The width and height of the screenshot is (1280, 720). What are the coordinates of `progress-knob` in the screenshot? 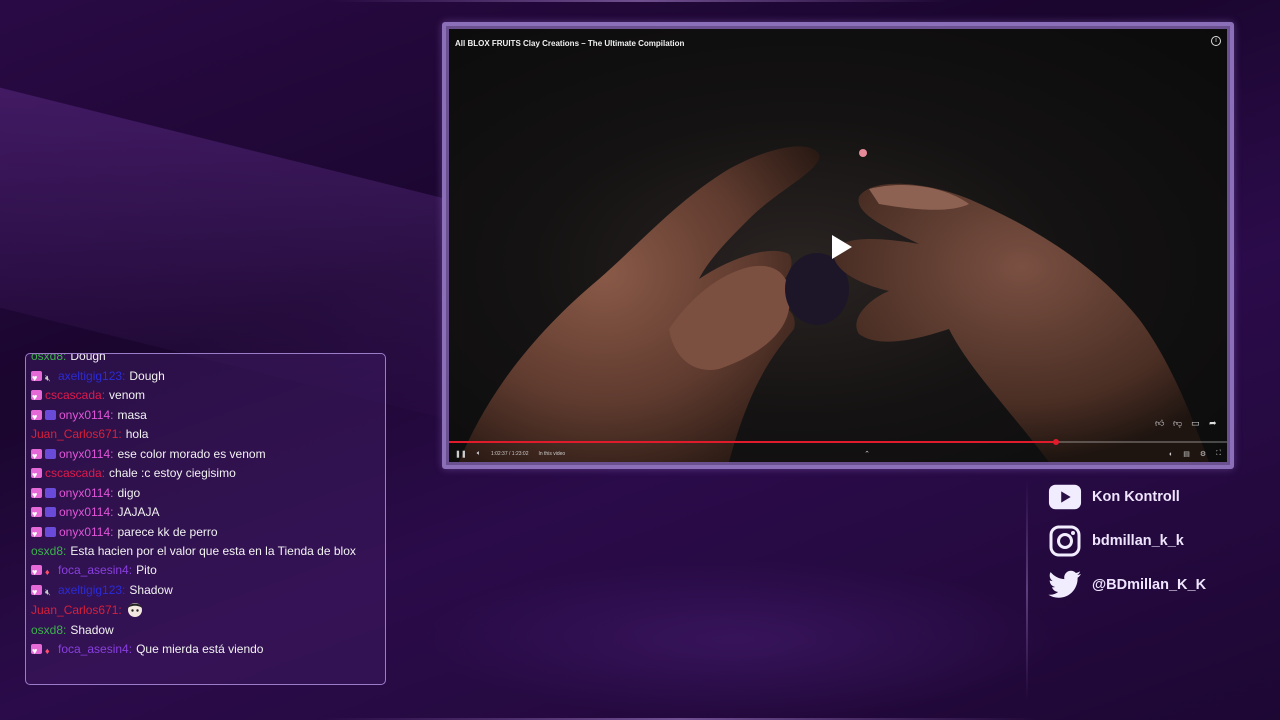 It's located at (1055, 442).